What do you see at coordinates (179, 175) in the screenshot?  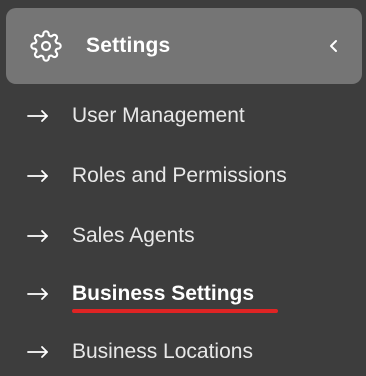 I see `menu-item-label: Roles and Permissions` at bounding box center [179, 175].